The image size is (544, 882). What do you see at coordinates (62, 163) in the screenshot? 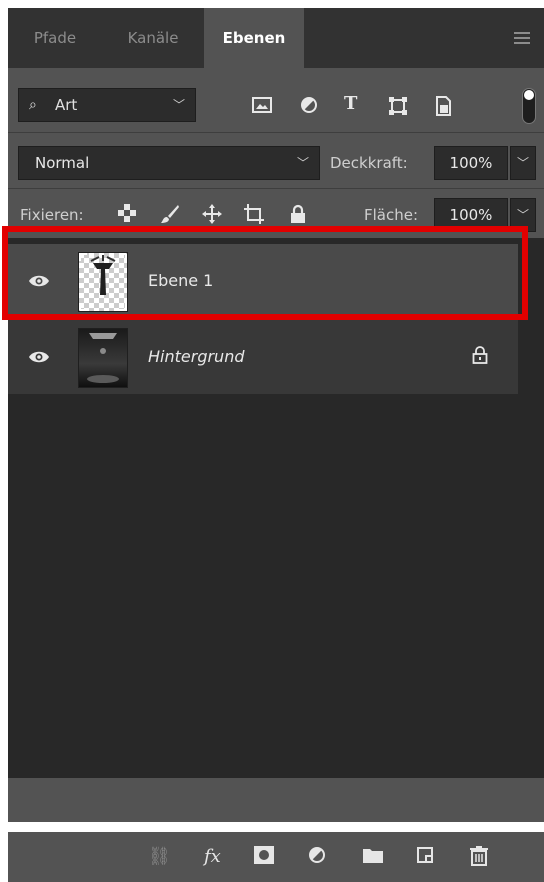
I see `blend-mode-value: Normal` at bounding box center [62, 163].